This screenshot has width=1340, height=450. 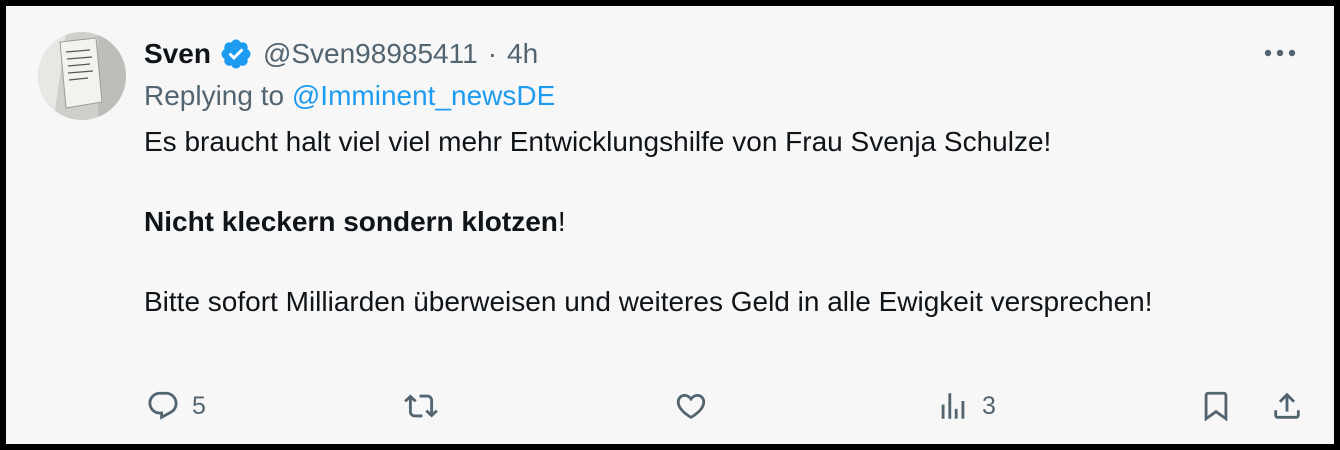 I want to click on bookmark-button, so click(x=1216, y=406).